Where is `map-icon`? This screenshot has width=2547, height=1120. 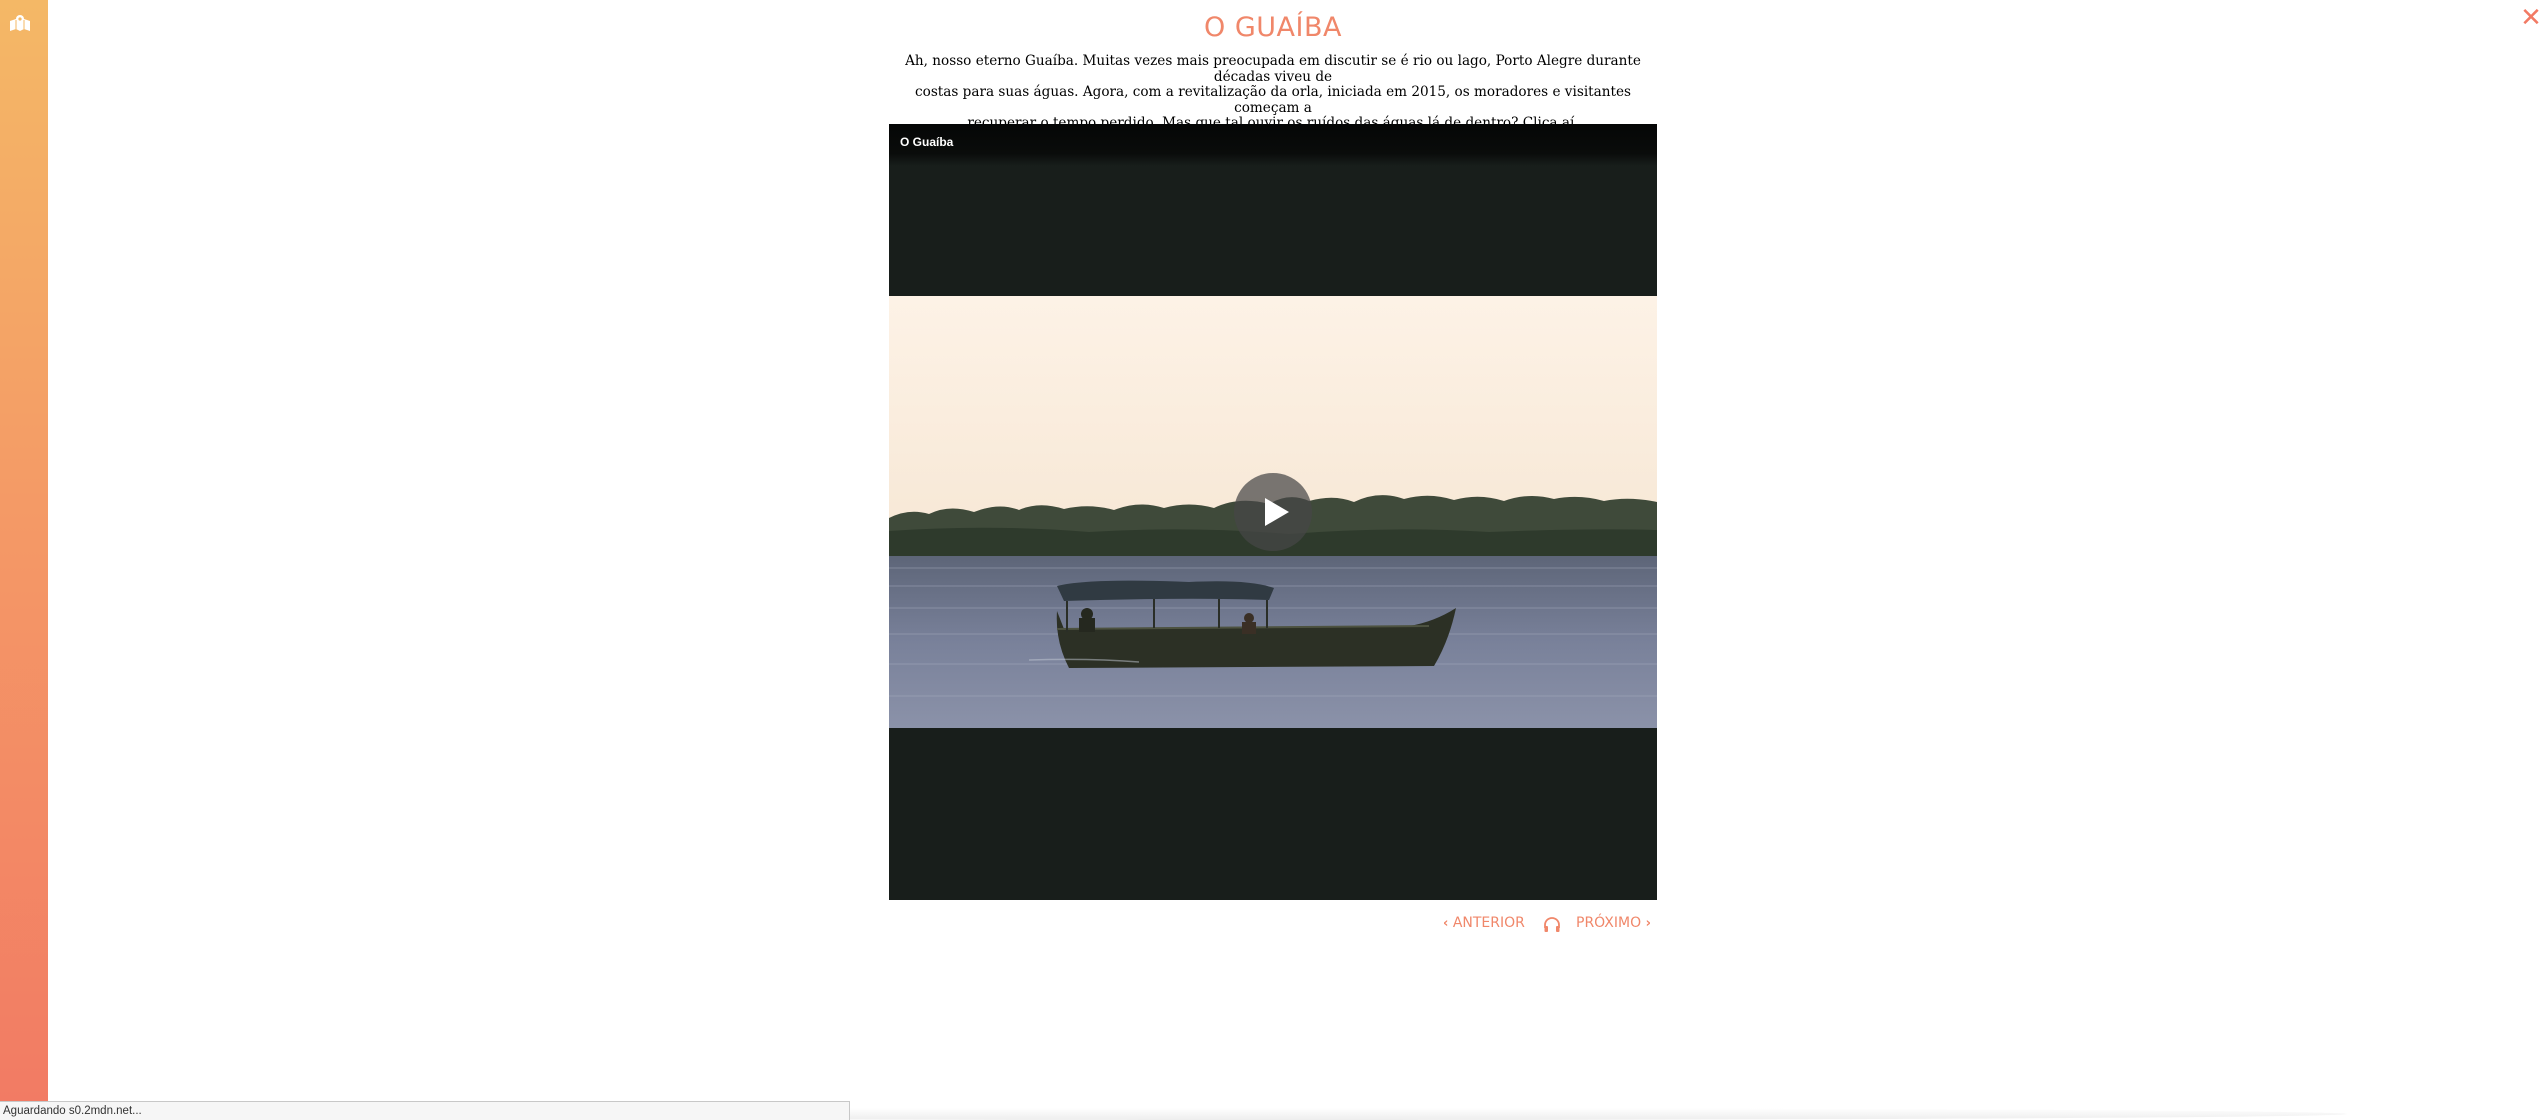
map-icon is located at coordinates (20, 23).